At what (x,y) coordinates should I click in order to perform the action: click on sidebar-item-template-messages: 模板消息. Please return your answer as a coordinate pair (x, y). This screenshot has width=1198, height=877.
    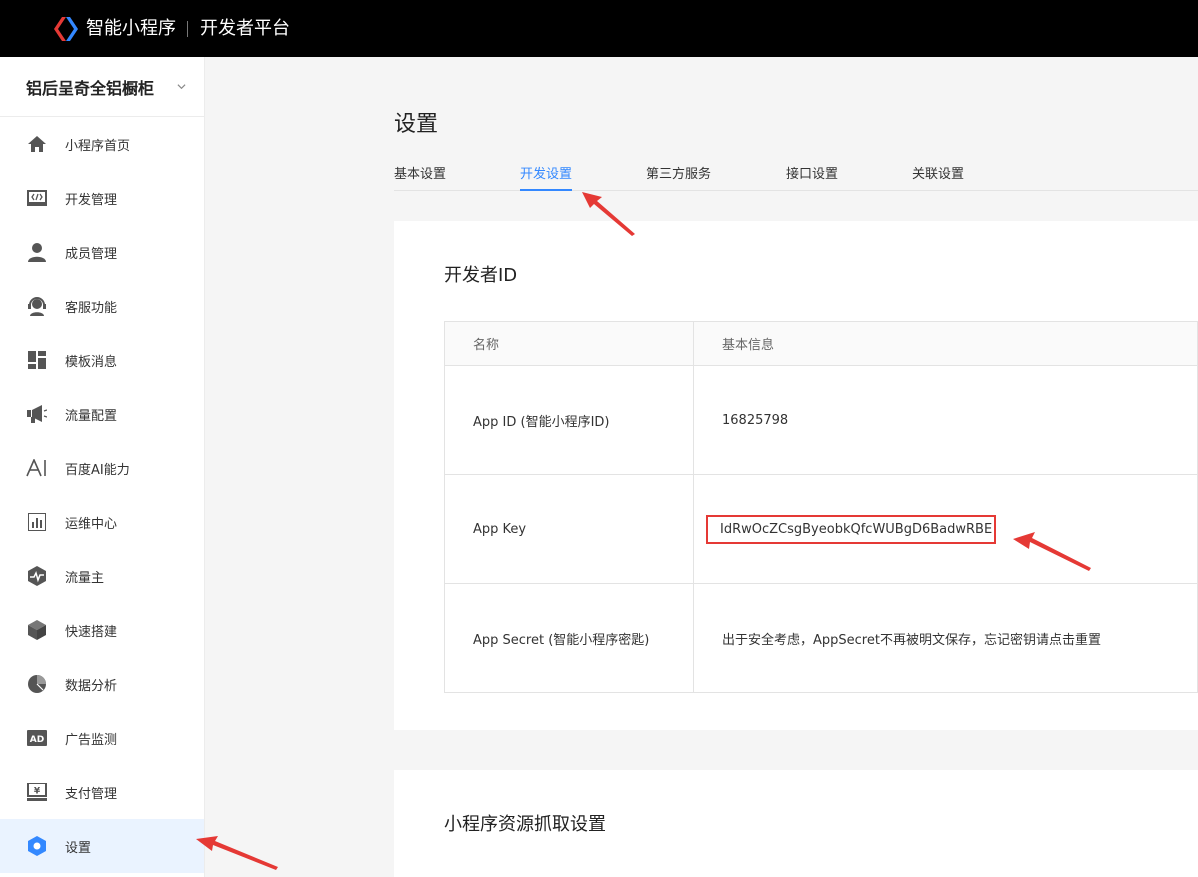
    Looking at the image, I should click on (102, 360).